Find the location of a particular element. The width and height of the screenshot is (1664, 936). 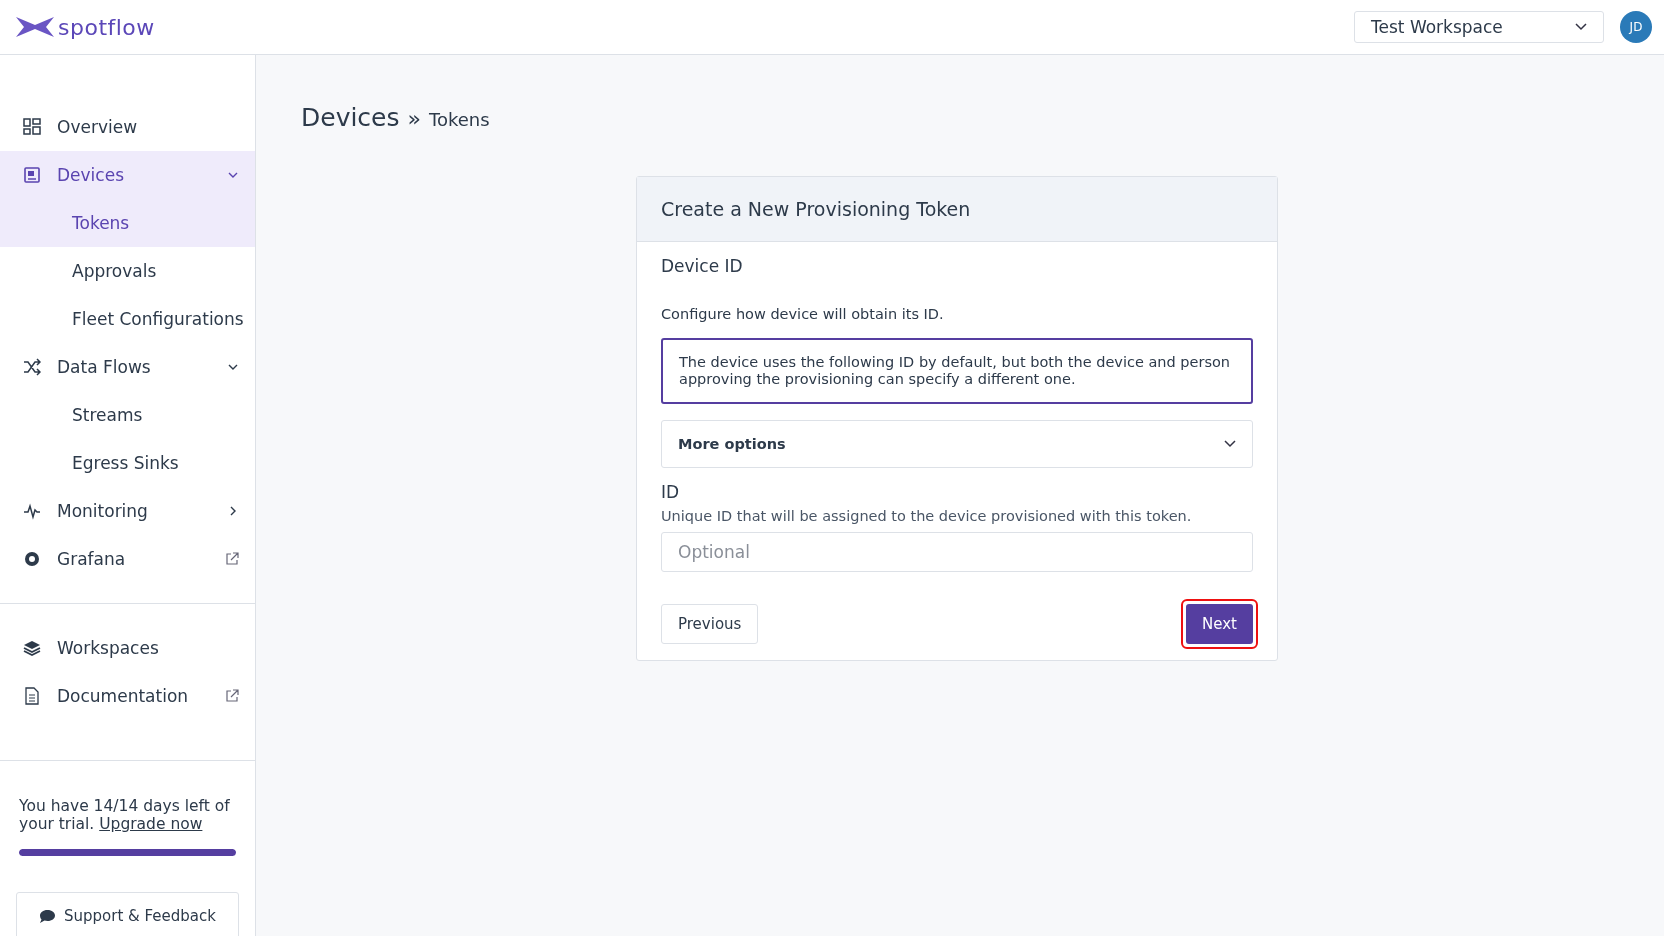

logo-text: spotflow is located at coordinates (106, 27).